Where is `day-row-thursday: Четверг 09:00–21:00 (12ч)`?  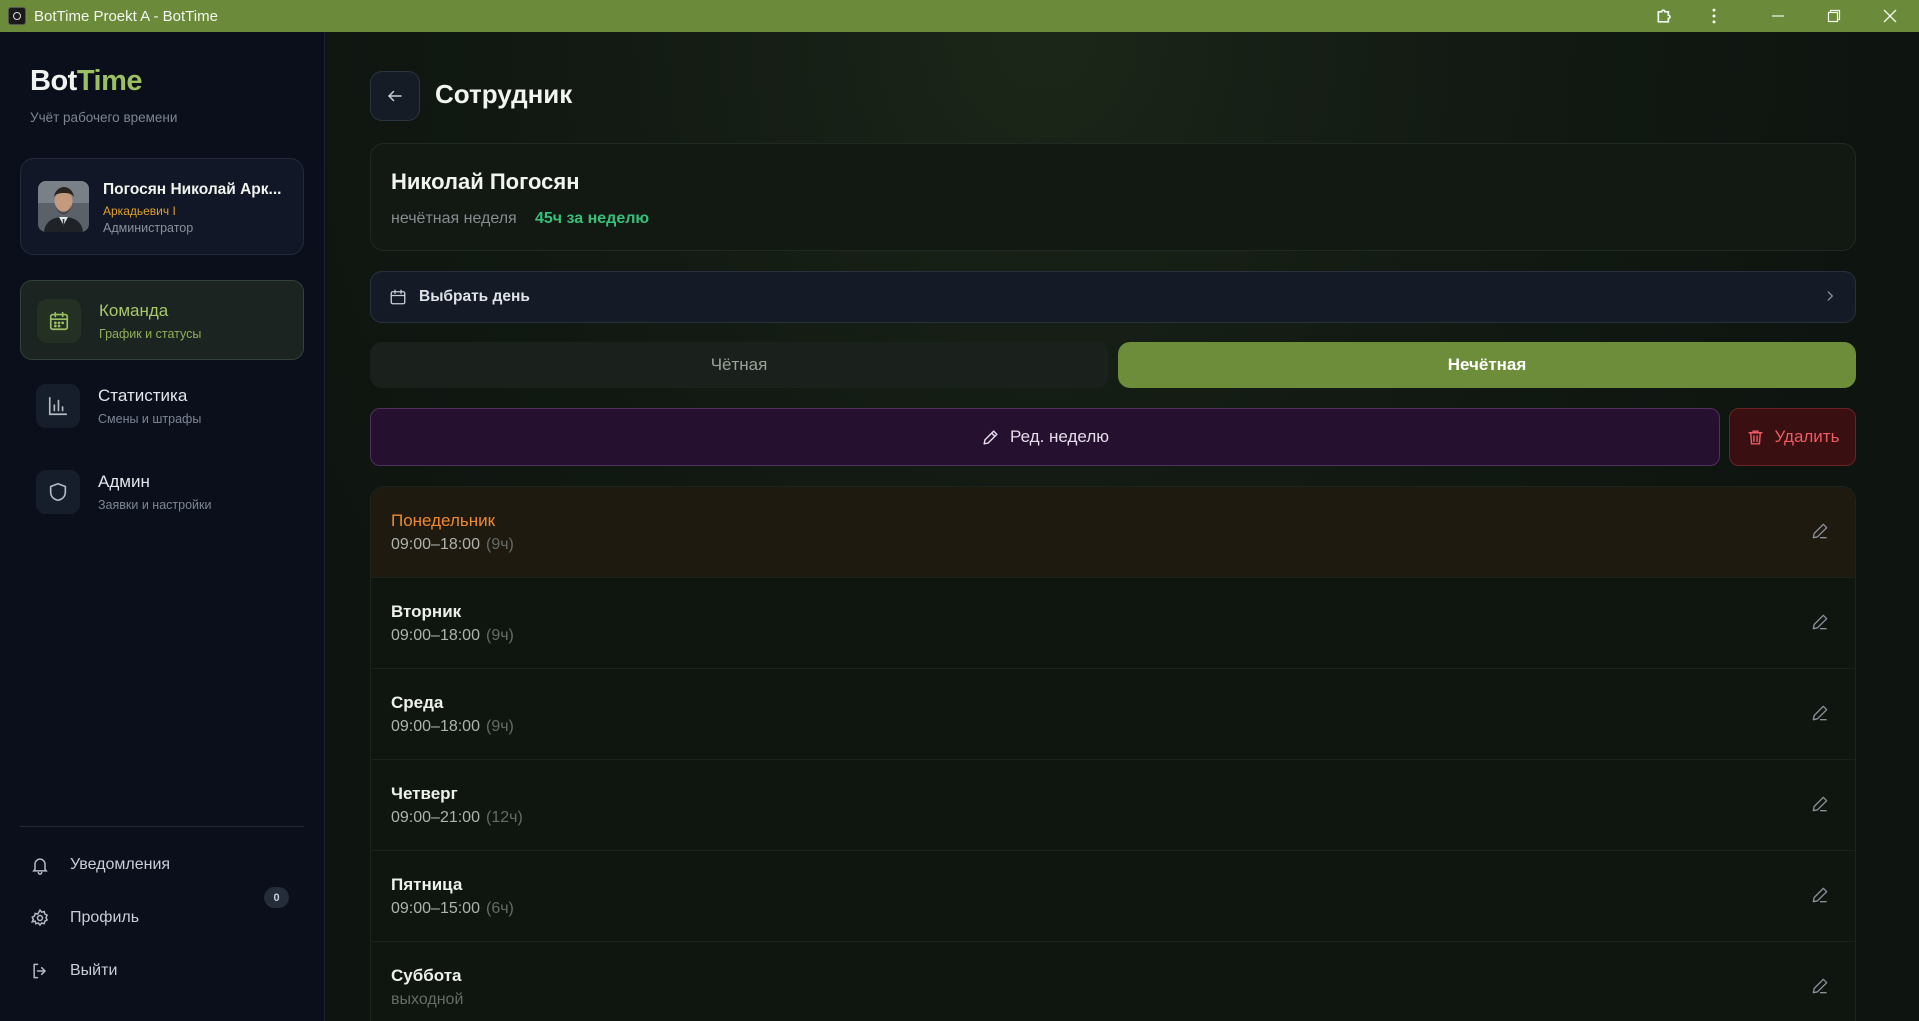
day-row-thursday: Четверг 09:00–21:00 (12ч) is located at coordinates (1113, 805).